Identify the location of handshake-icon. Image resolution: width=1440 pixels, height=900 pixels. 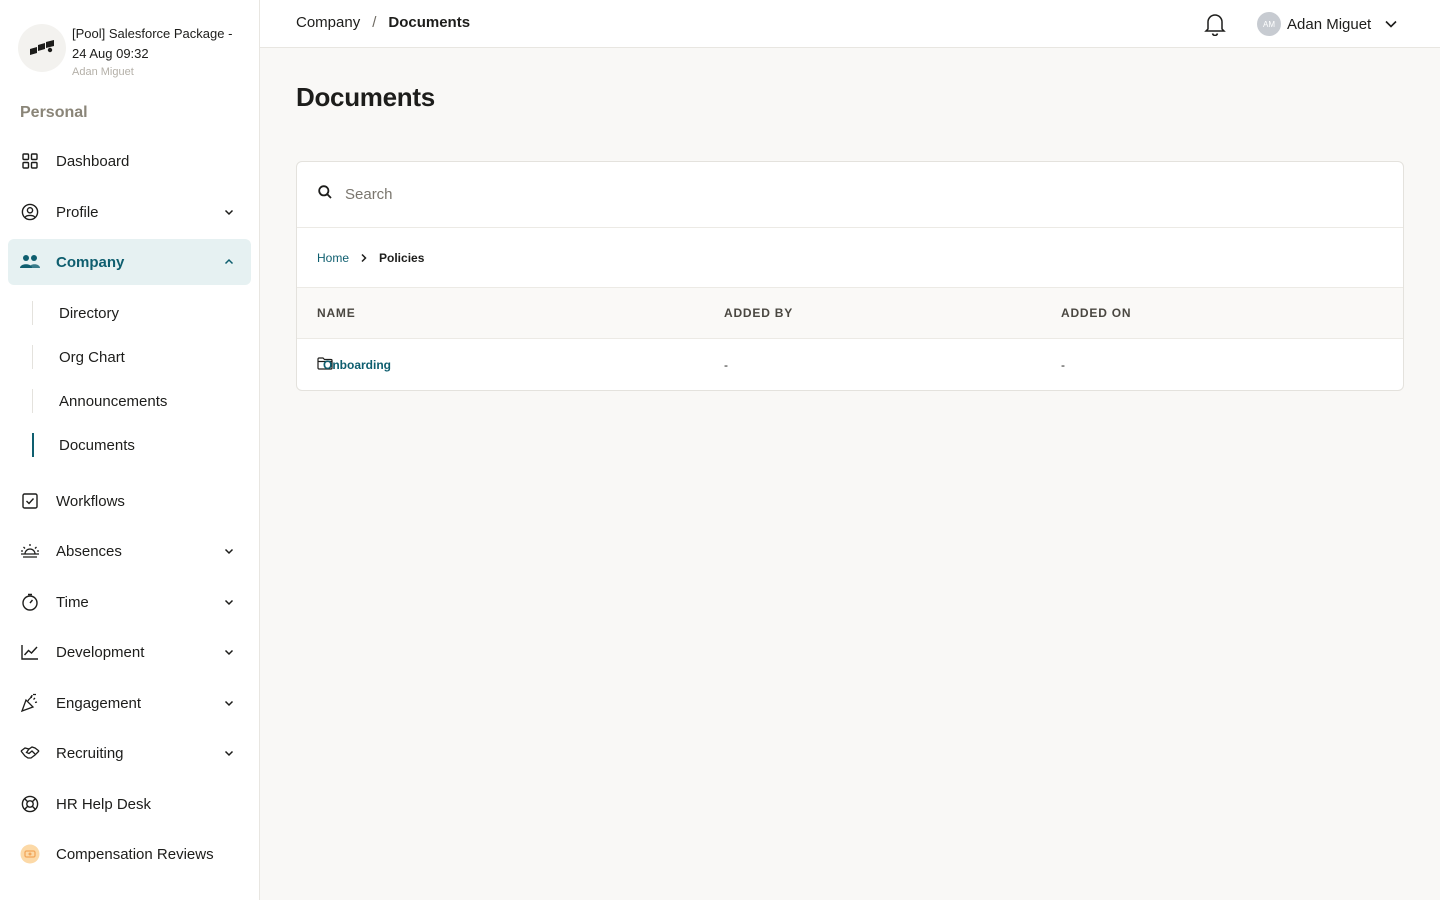
(30, 753).